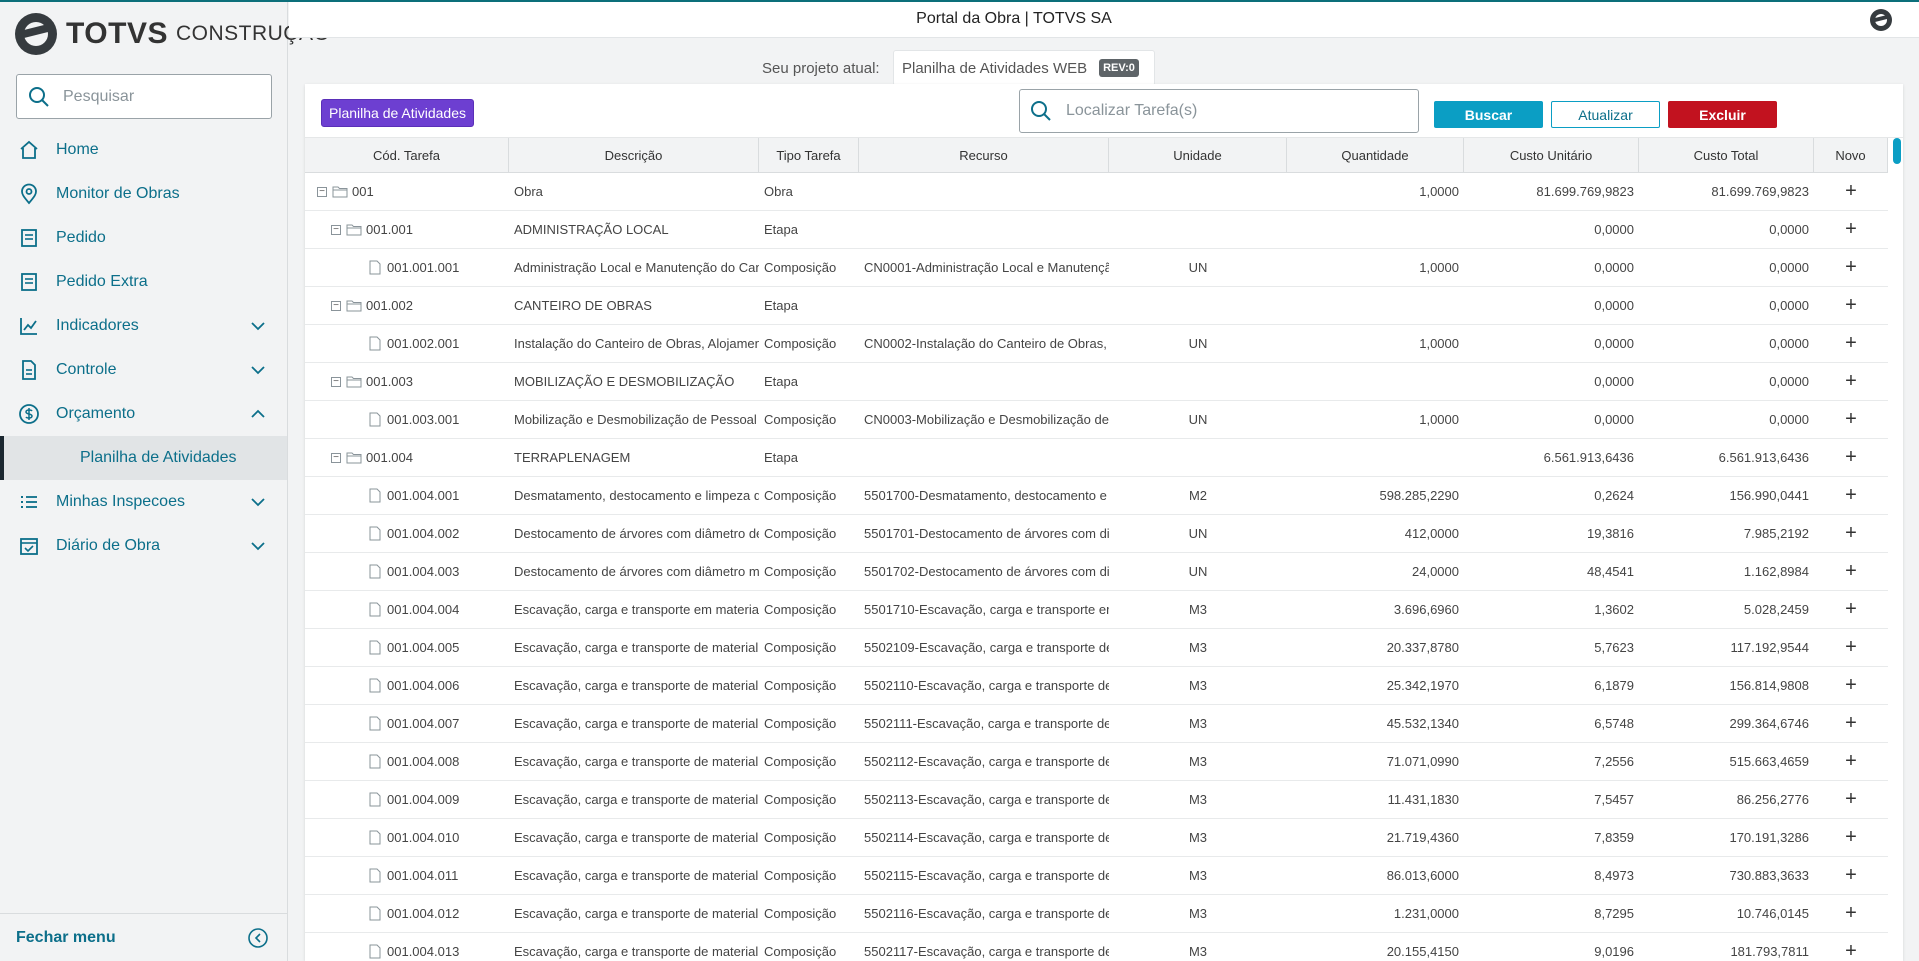  What do you see at coordinates (143, 414) in the screenshot?
I see `sidebar-item-orcamento: Orçamento` at bounding box center [143, 414].